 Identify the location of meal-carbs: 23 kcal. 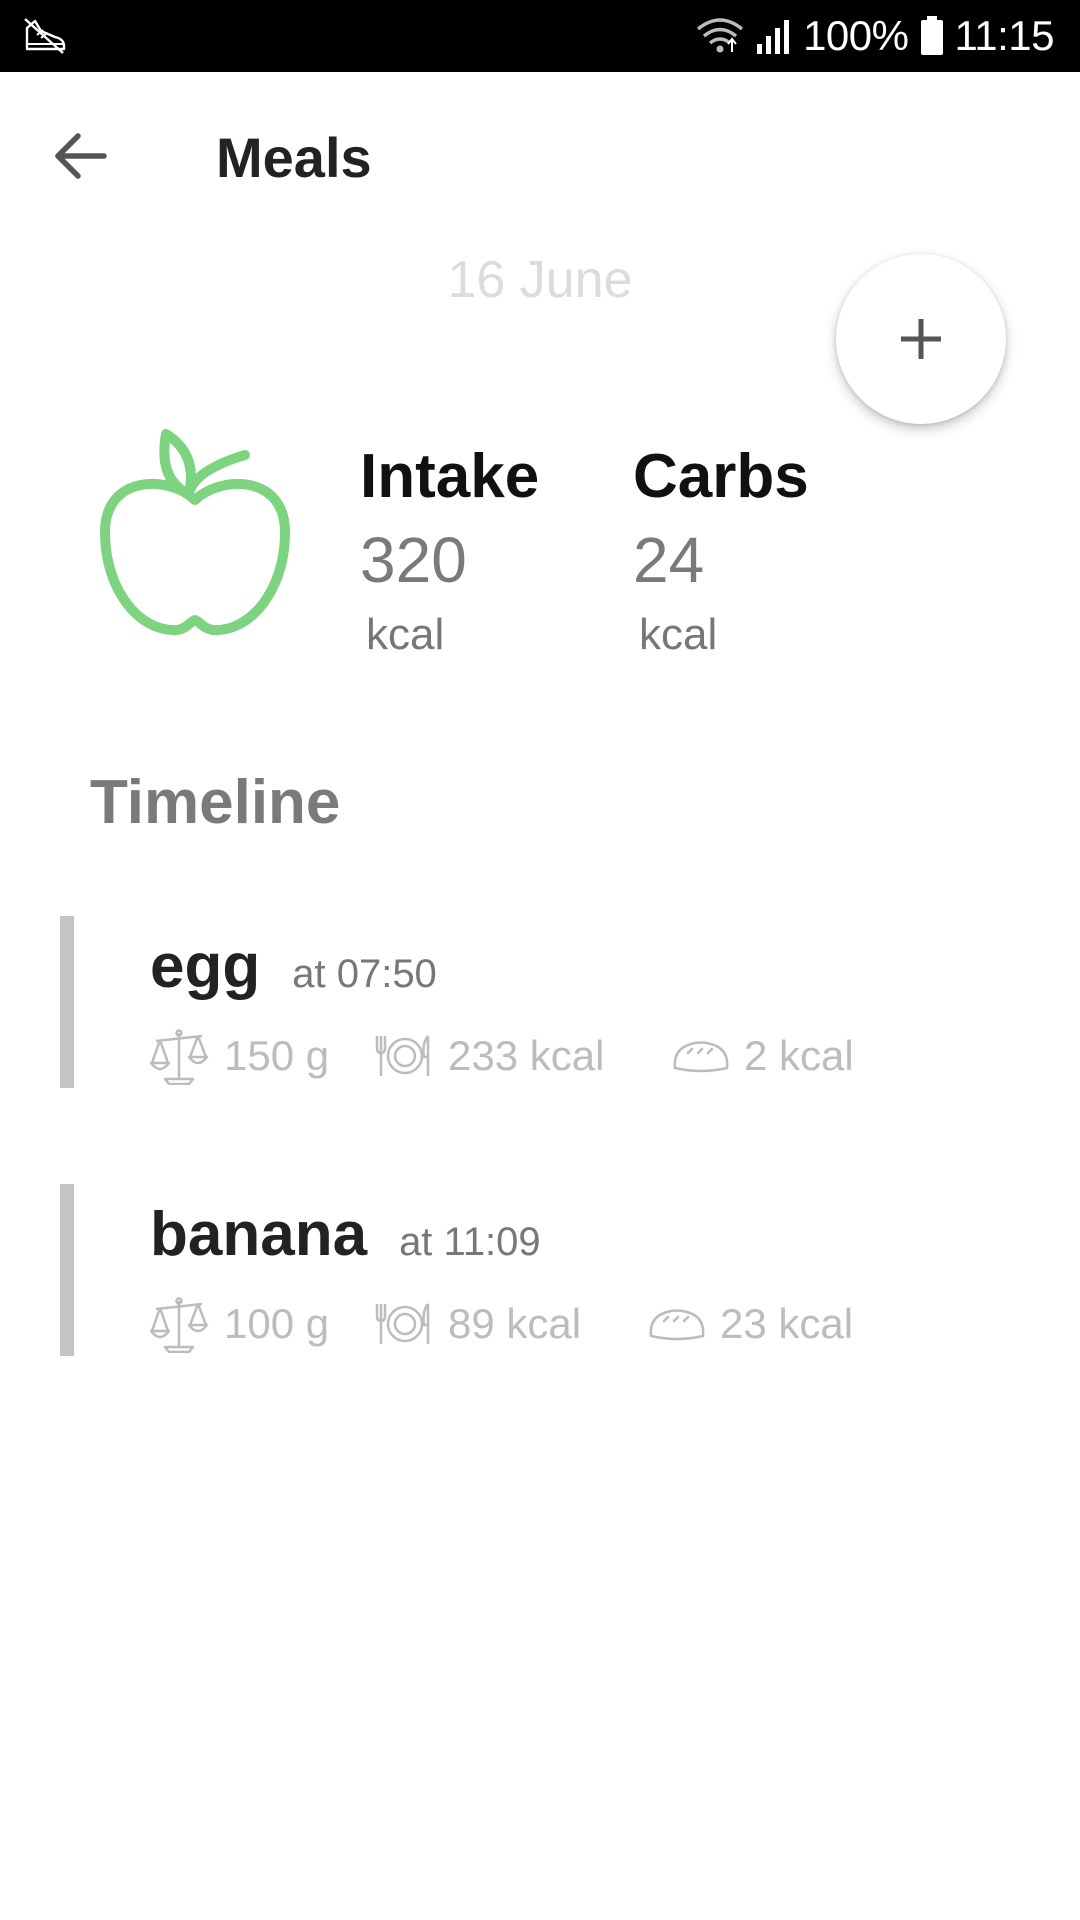
(787, 1323).